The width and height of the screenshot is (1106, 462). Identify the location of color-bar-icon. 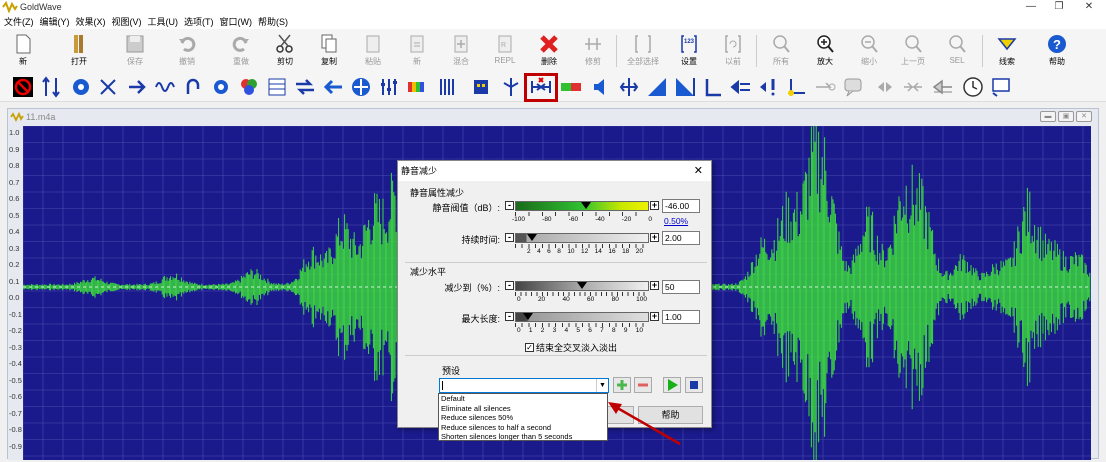
(571, 87).